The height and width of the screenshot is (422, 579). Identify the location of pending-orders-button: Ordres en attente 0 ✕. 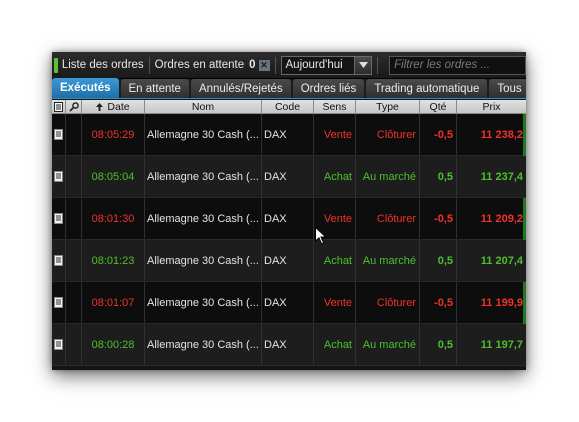
(212, 65).